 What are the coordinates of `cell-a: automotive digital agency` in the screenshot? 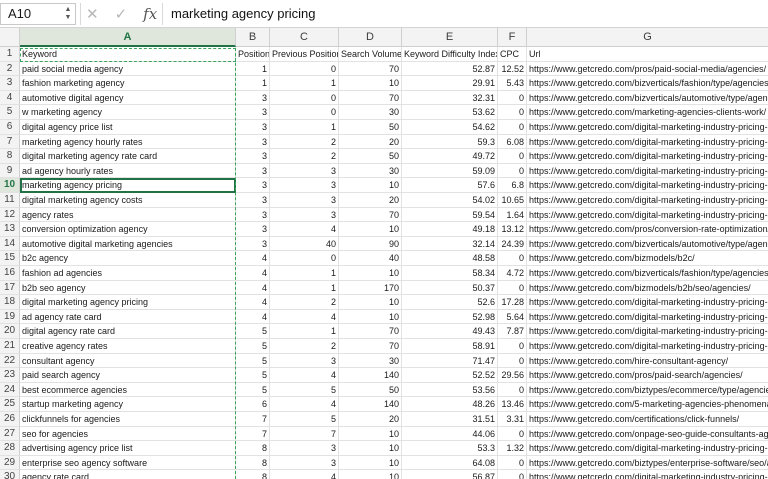 It's located at (128, 98).